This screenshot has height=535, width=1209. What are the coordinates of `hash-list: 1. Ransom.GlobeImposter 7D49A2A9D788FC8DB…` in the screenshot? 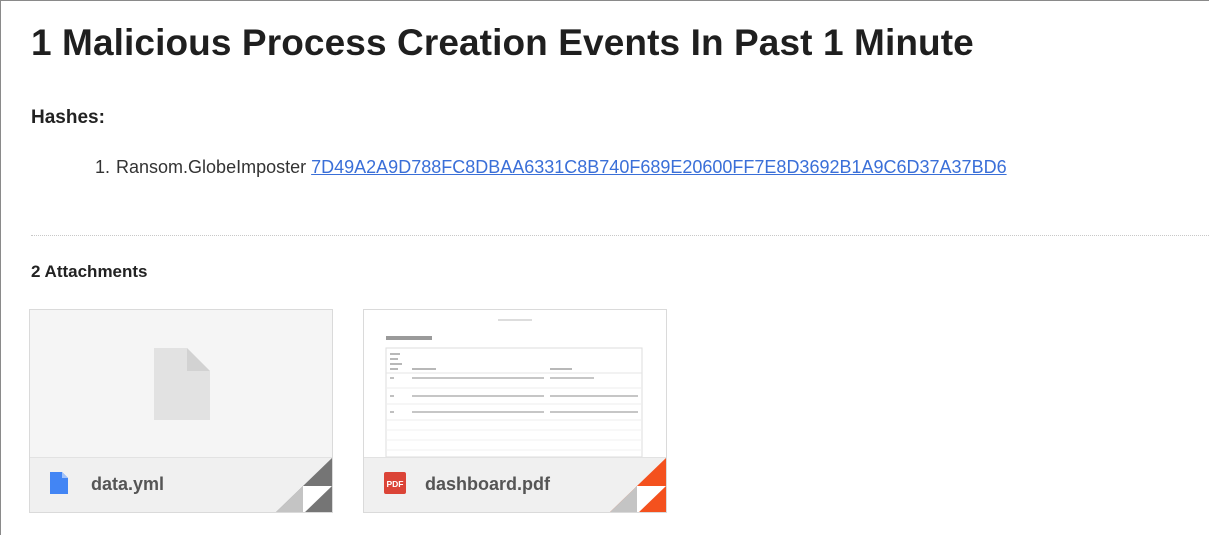 It's located at (551, 167).